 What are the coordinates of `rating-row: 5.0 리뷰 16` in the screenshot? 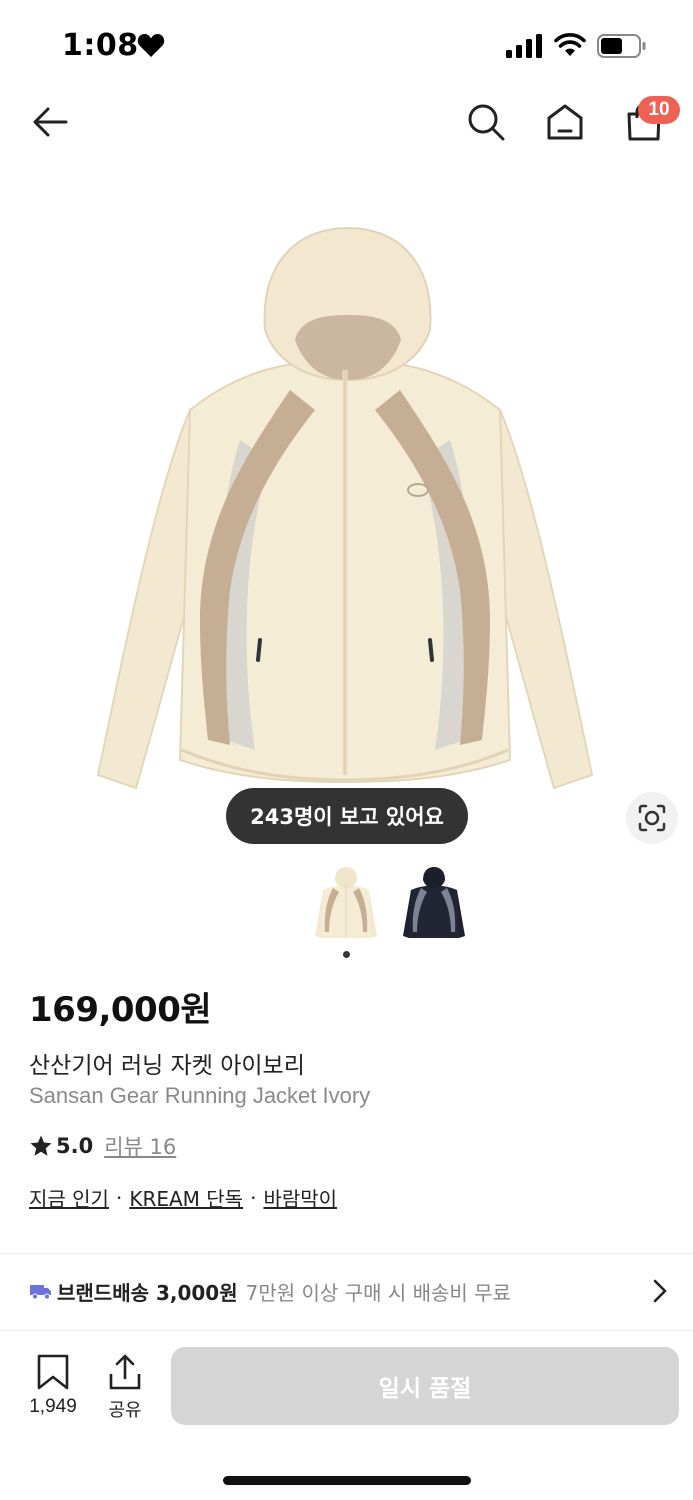 It's located at (102, 1146).